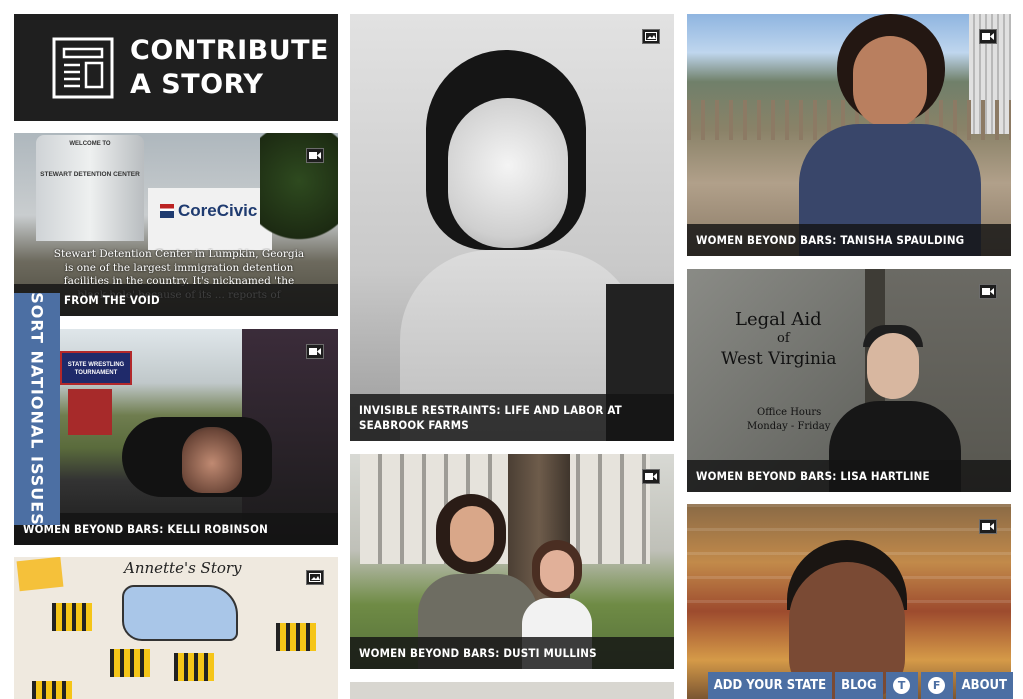 Image resolution: width=1023 pixels, height=699 pixels. What do you see at coordinates (176, 300) in the screenshot?
I see `tile-caption: FROM THE VOID` at bounding box center [176, 300].